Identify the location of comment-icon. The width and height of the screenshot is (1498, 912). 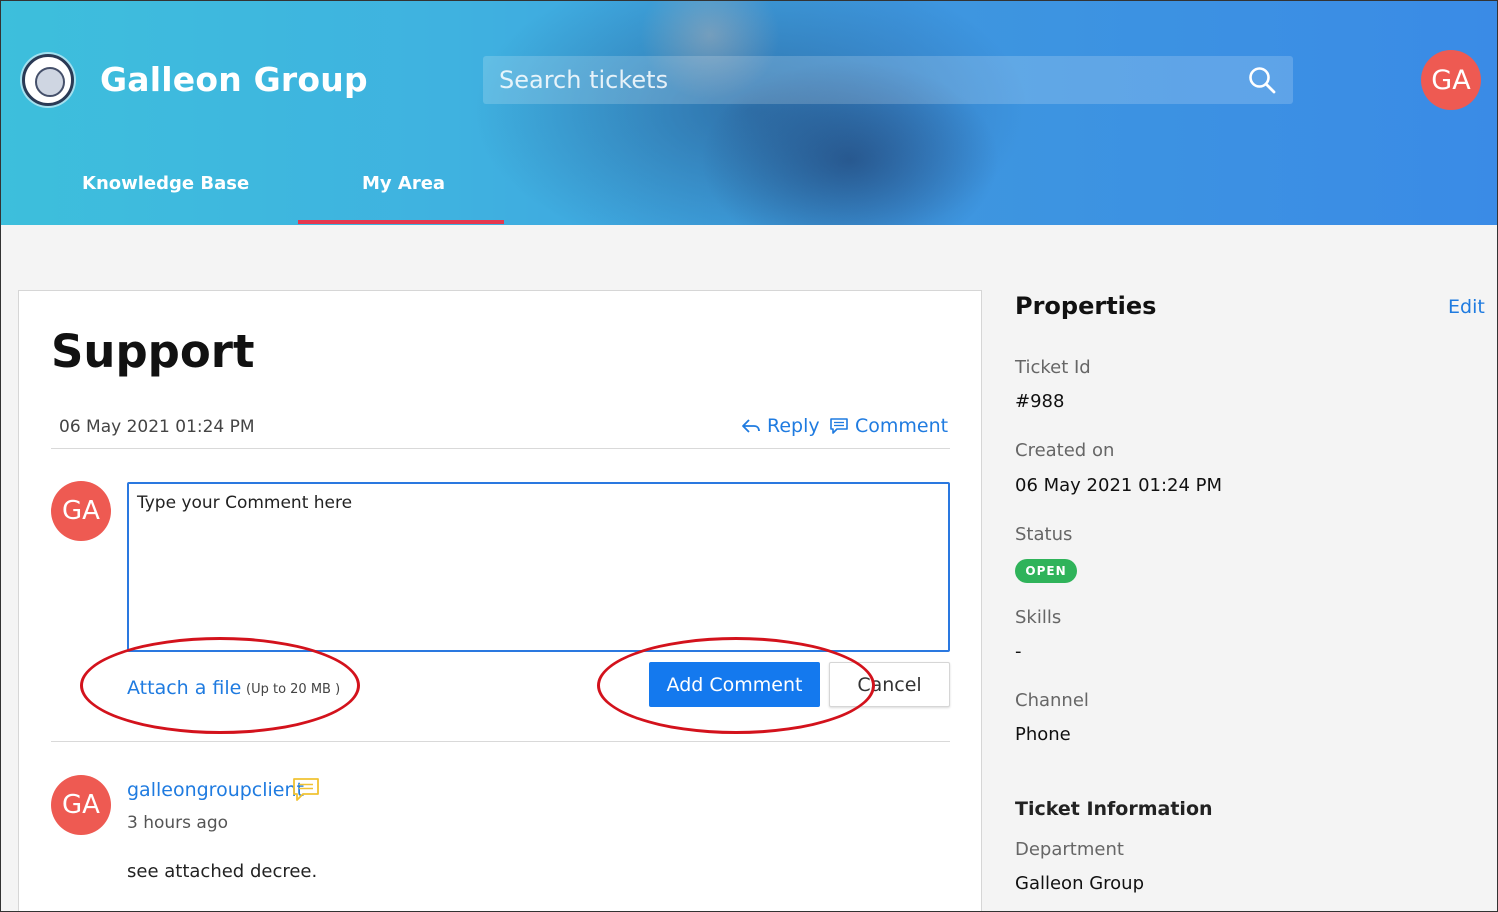
(839, 426).